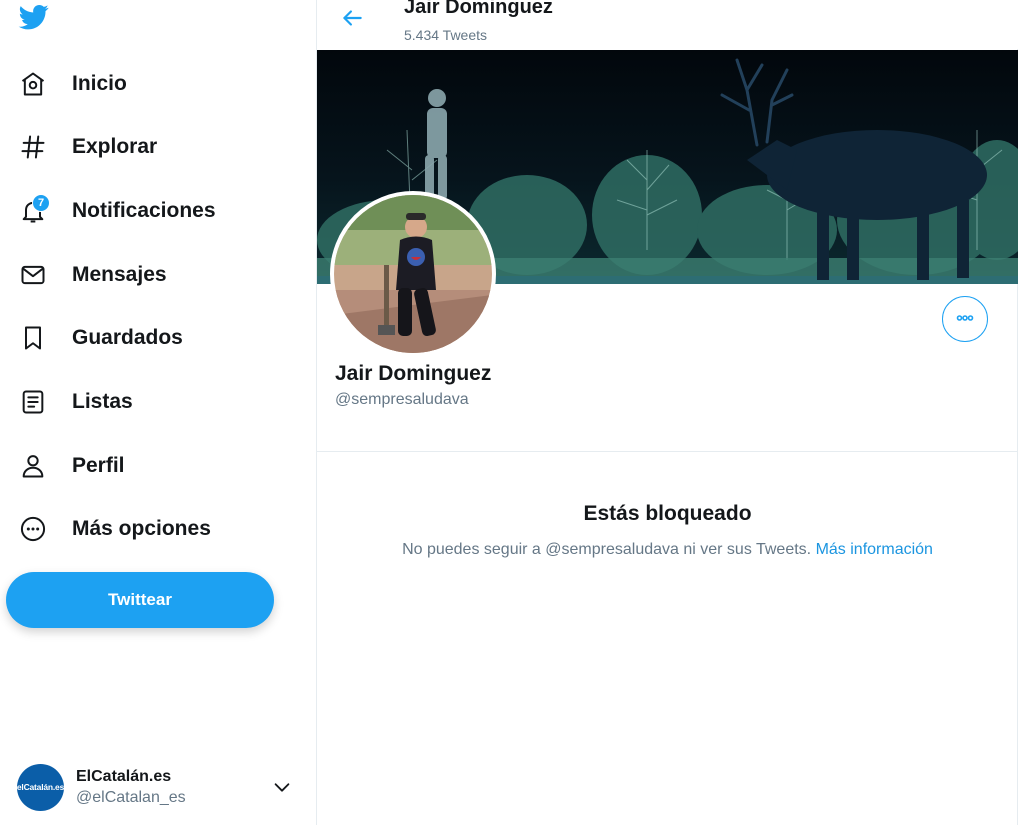 Image resolution: width=1024 pixels, height=825 pixels. I want to click on back-arrow-icon, so click(352, 18).